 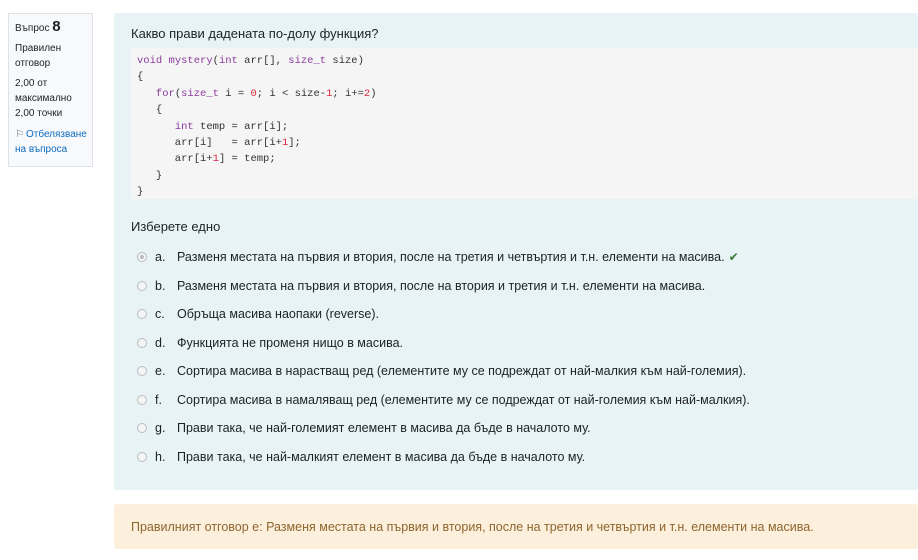 What do you see at coordinates (32, 28) in the screenshot?
I see `question-label: Въпрос` at bounding box center [32, 28].